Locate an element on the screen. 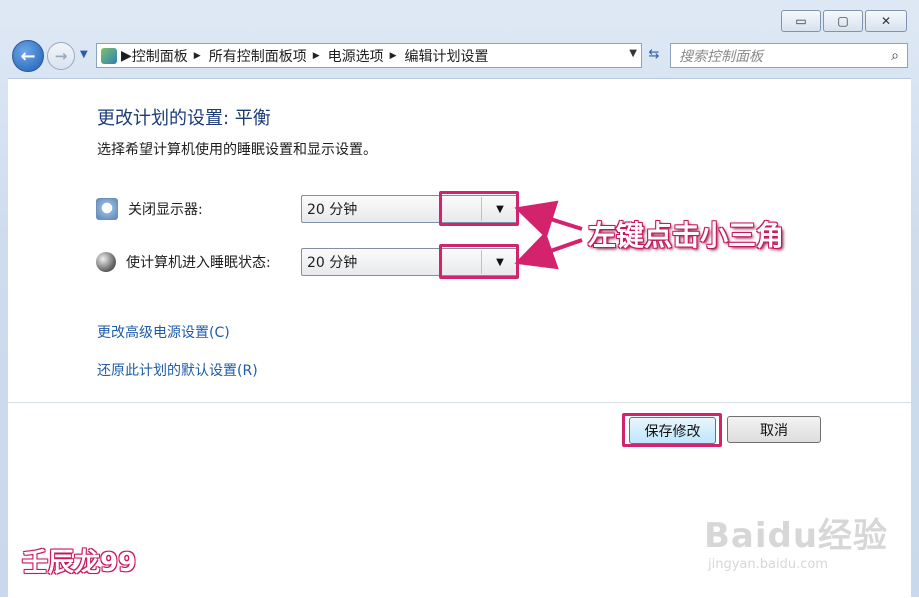  setting-label-display: 关闭显示器: is located at coordinates (165, 210).